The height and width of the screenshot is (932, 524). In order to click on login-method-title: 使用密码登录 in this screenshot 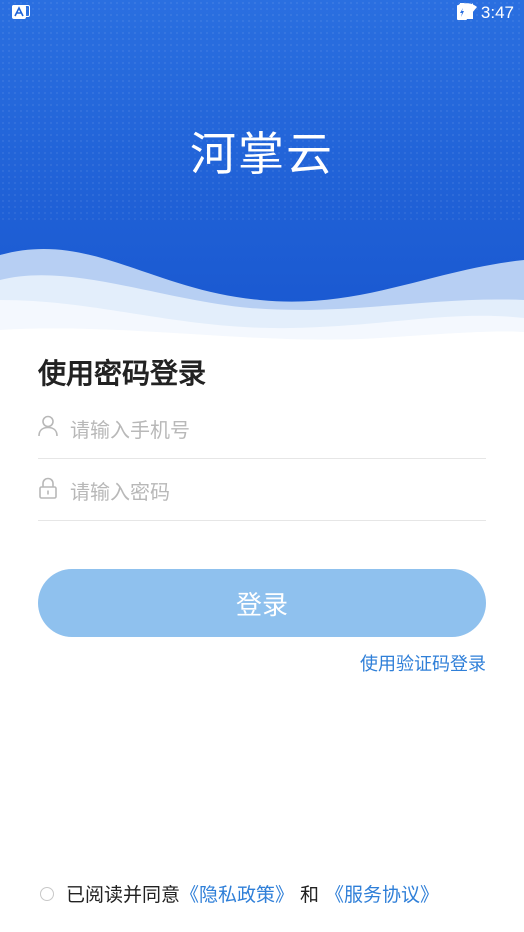, I will do `click(122, 373)`.